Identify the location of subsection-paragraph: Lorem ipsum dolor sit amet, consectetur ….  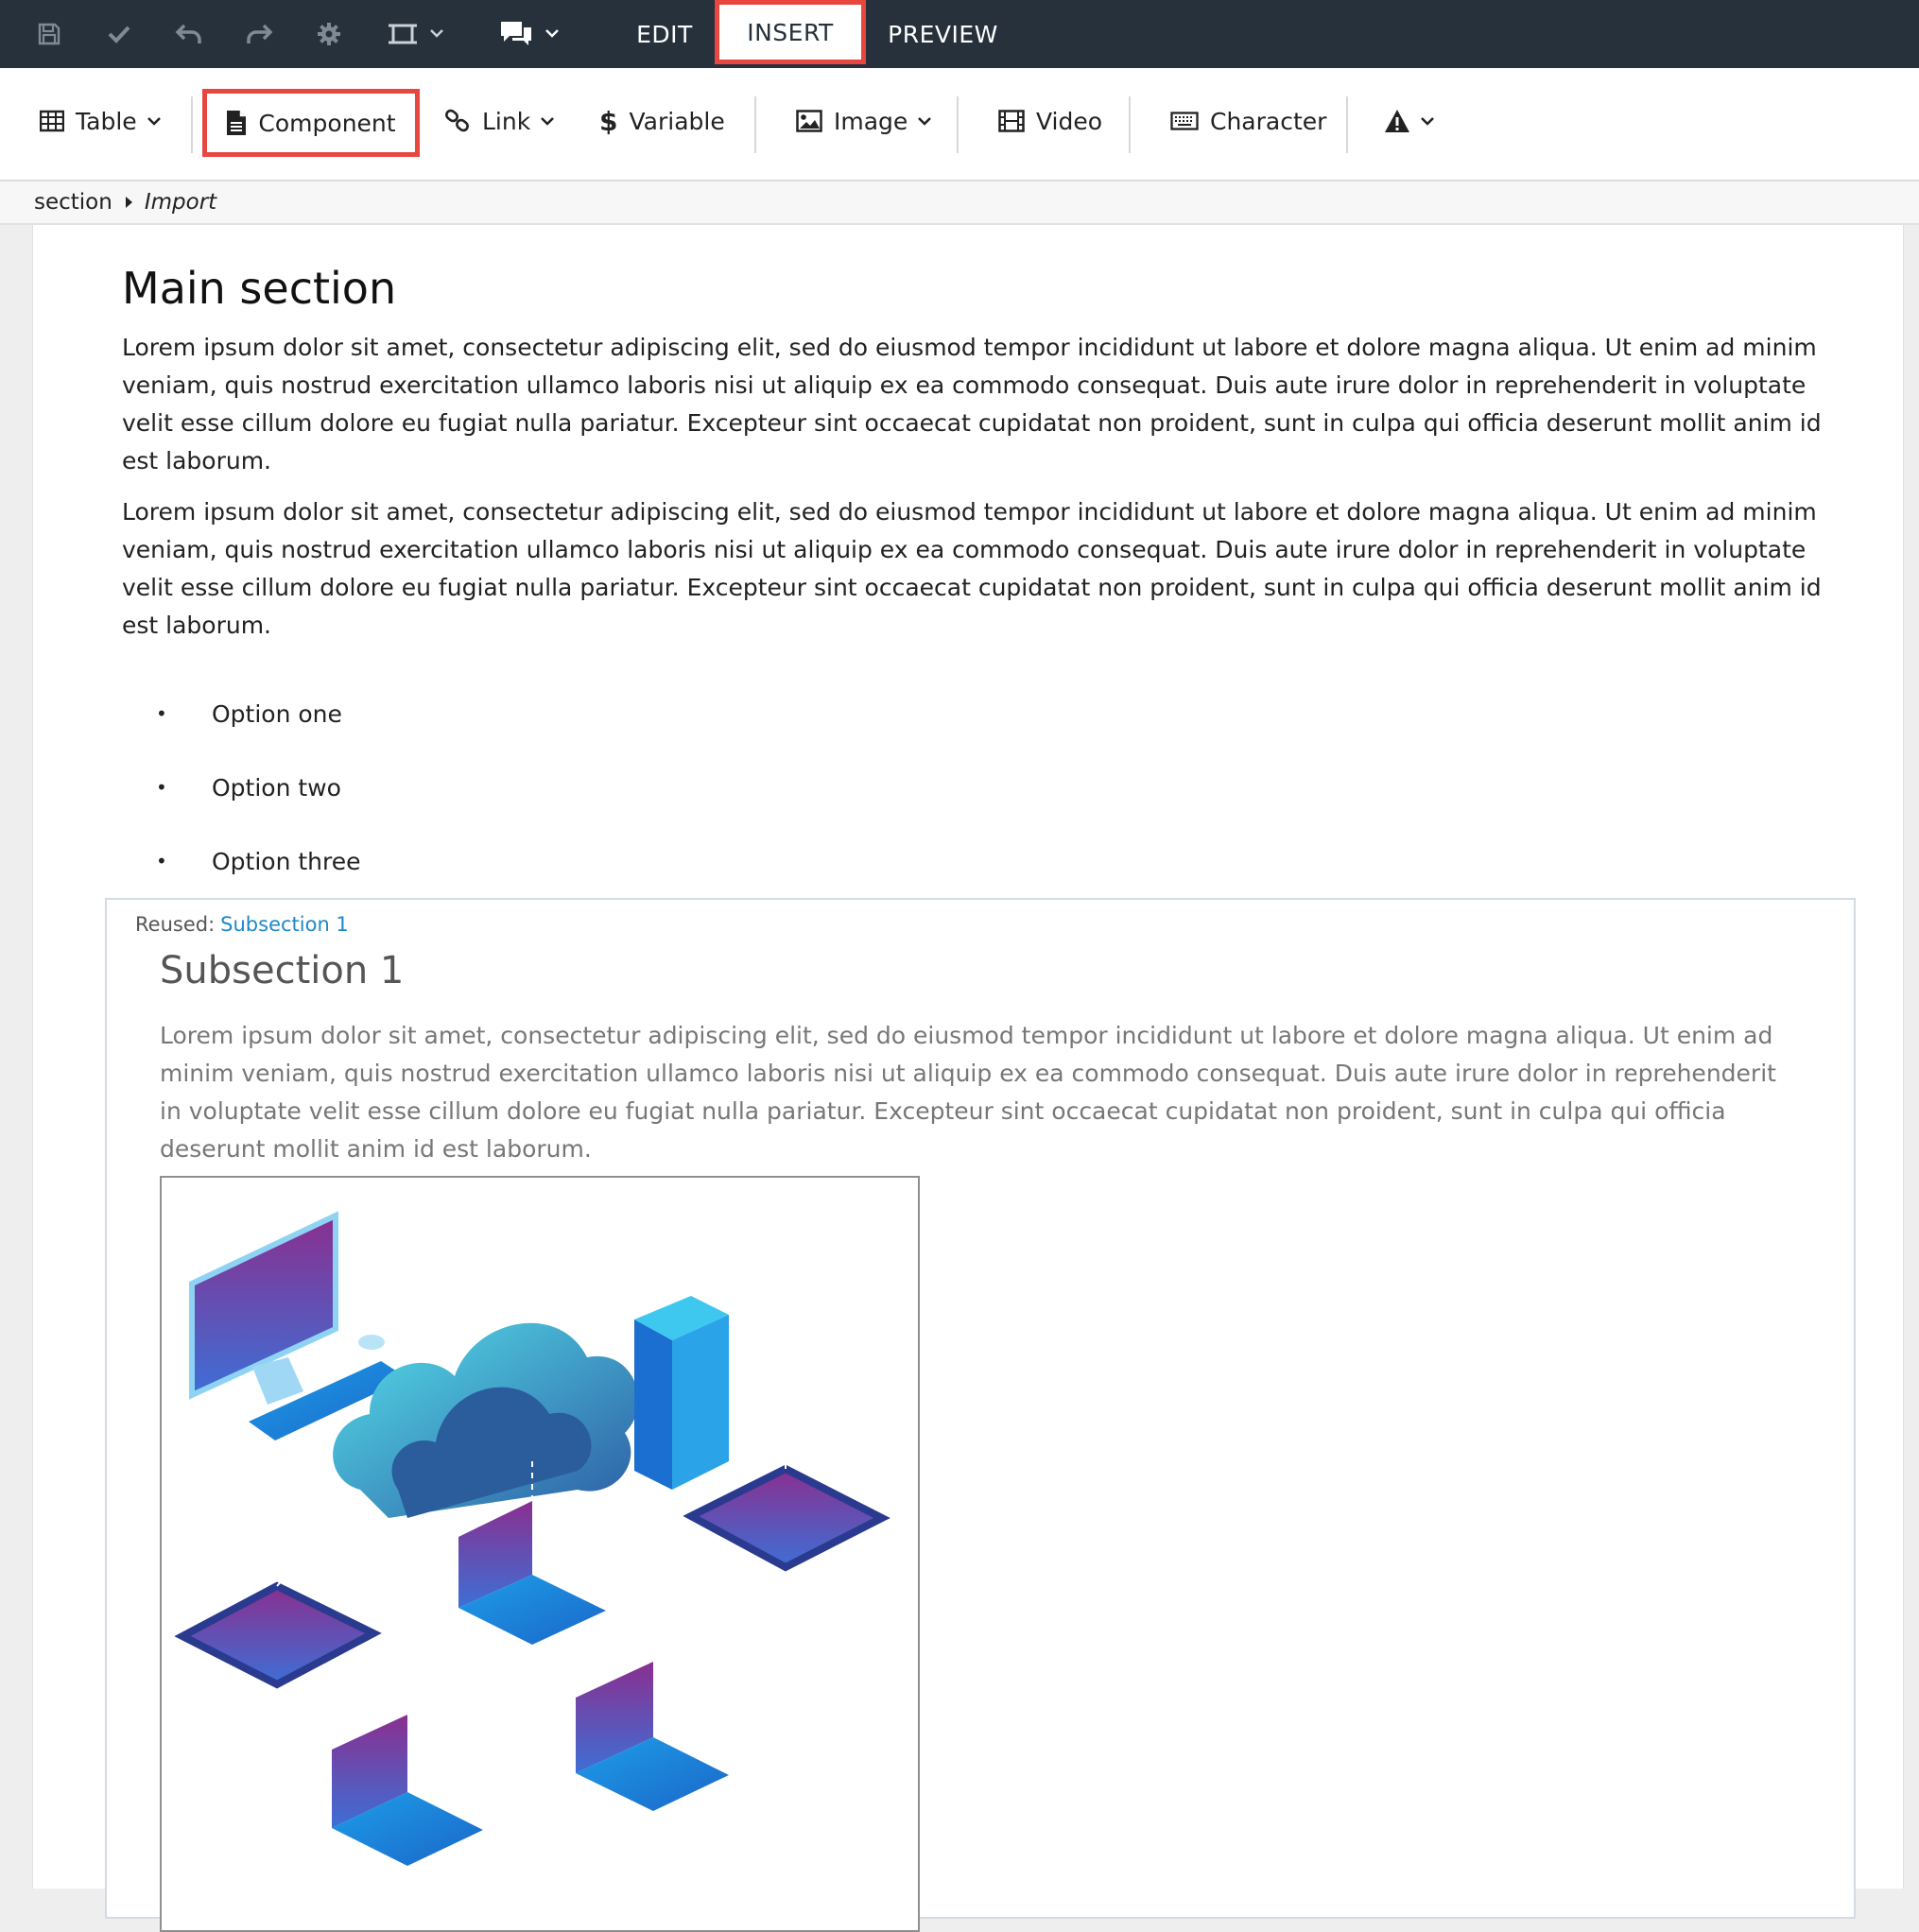
(968, 1093).